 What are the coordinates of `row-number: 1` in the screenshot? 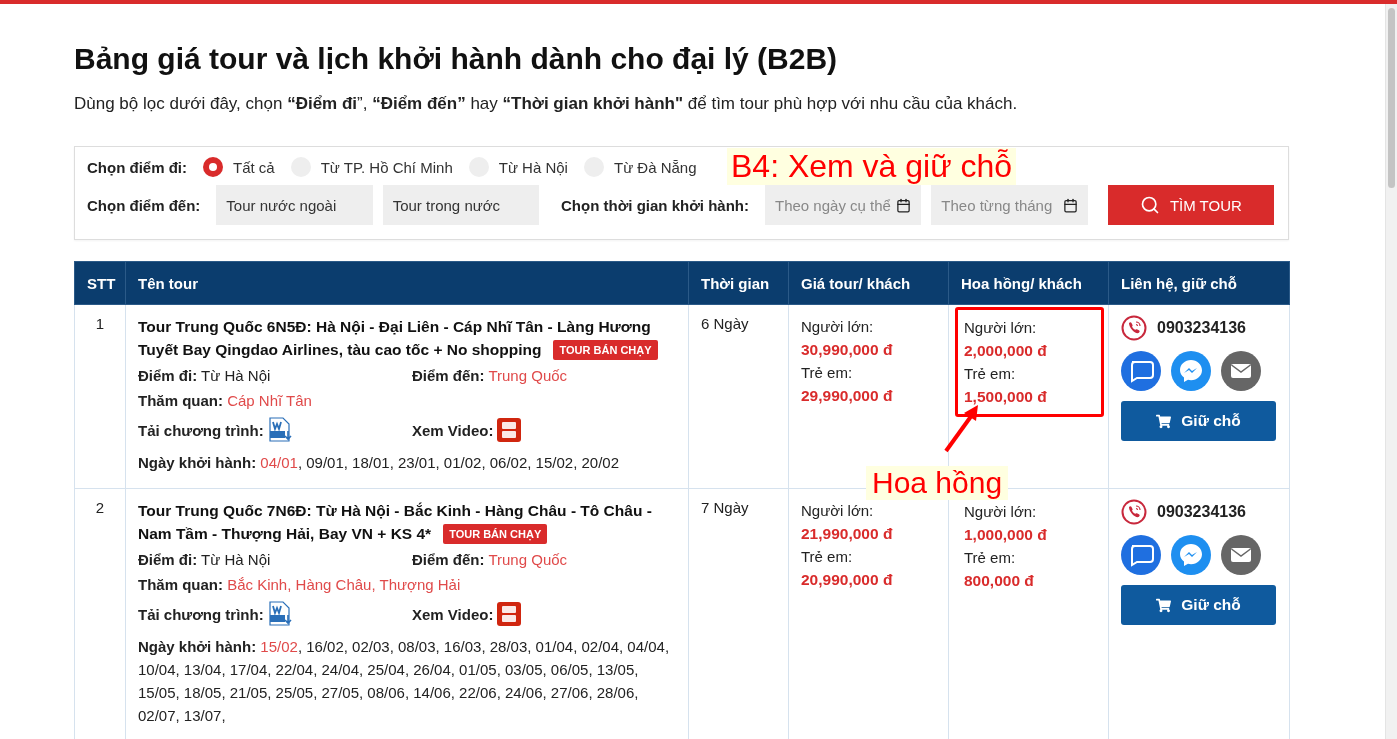 It's located at (100, 323).